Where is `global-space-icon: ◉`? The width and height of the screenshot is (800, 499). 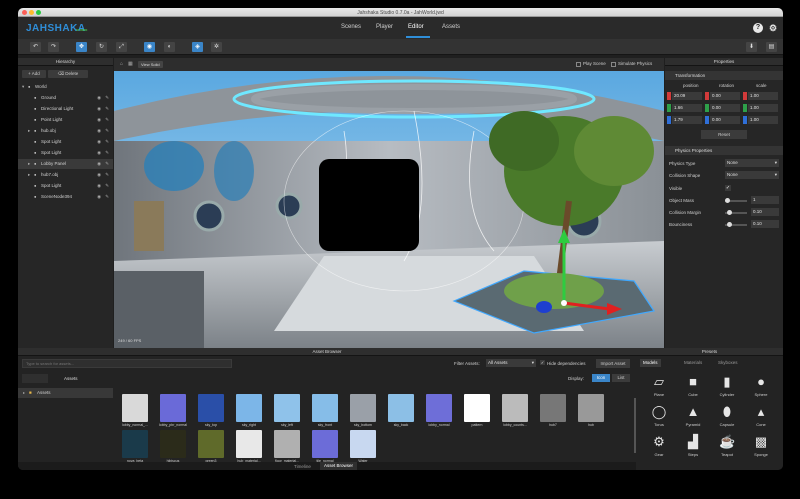 global-space-icon: ◉ is located at coordinates (149, 47).